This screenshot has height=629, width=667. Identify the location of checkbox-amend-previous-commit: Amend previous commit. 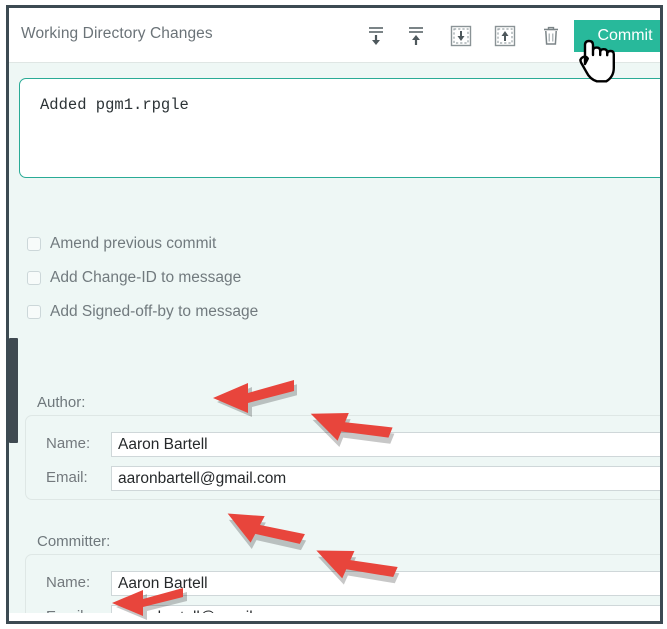
(121, 244).